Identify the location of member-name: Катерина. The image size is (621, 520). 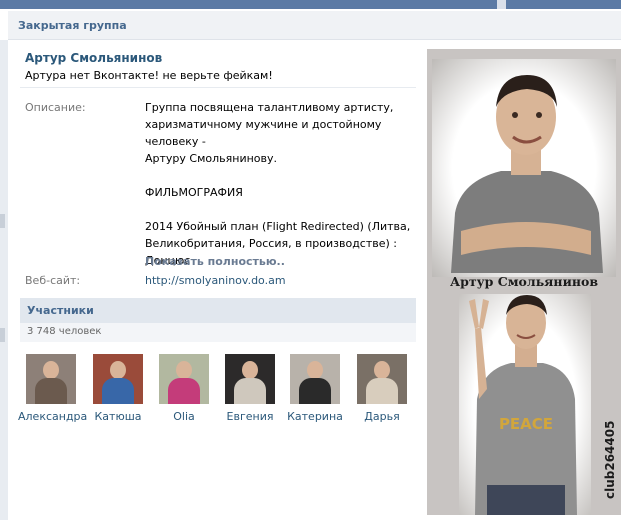
(315, 416).